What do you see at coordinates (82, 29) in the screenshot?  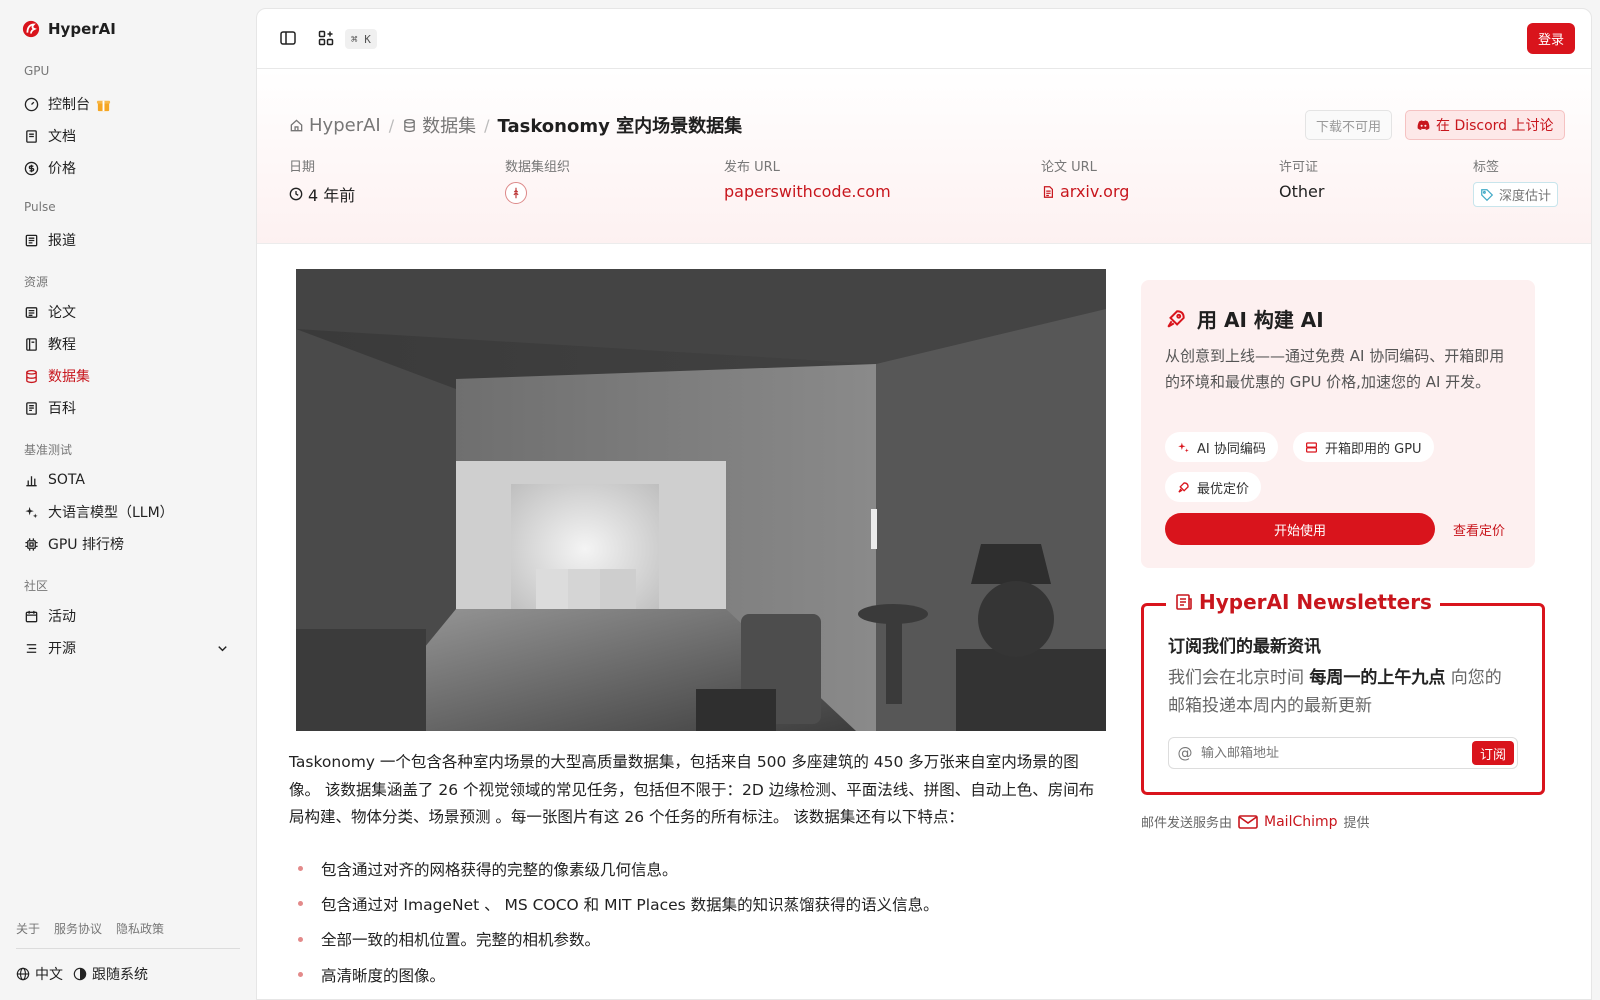 I see `brand-name: HyperAI` at bounding box center [82, 29].